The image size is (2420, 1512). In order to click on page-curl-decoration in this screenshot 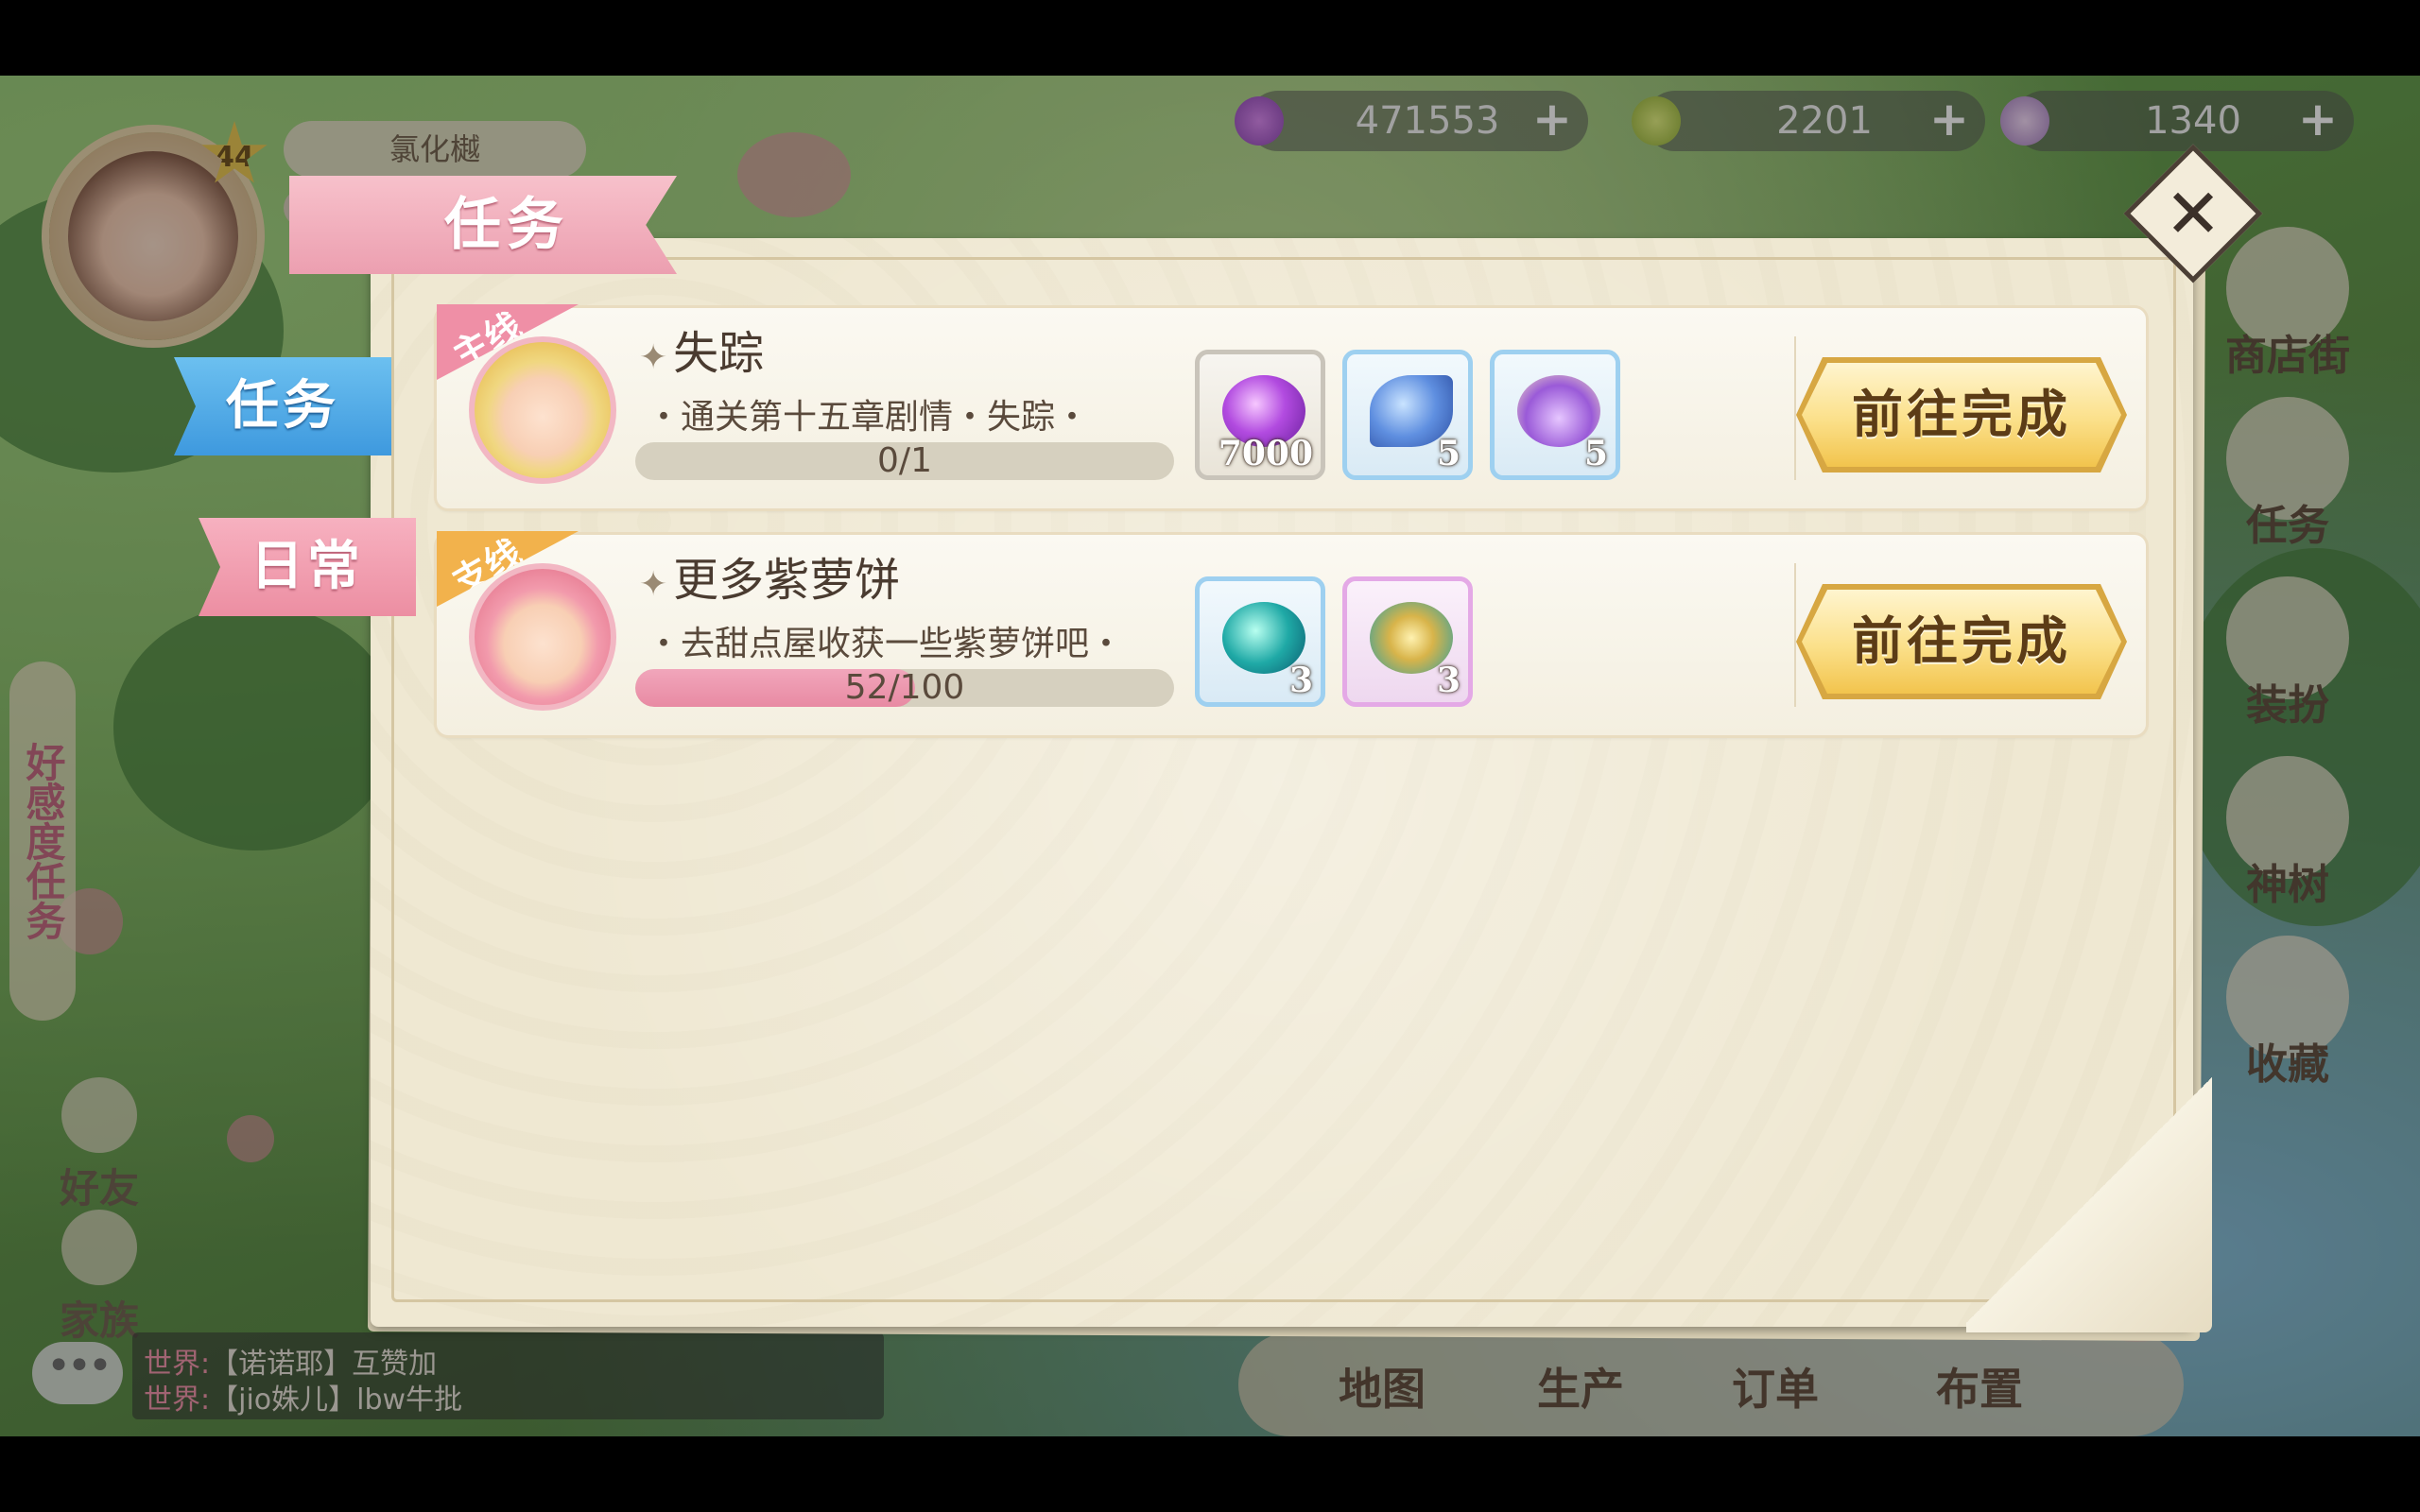, I will do `click(2089, 1200)`.